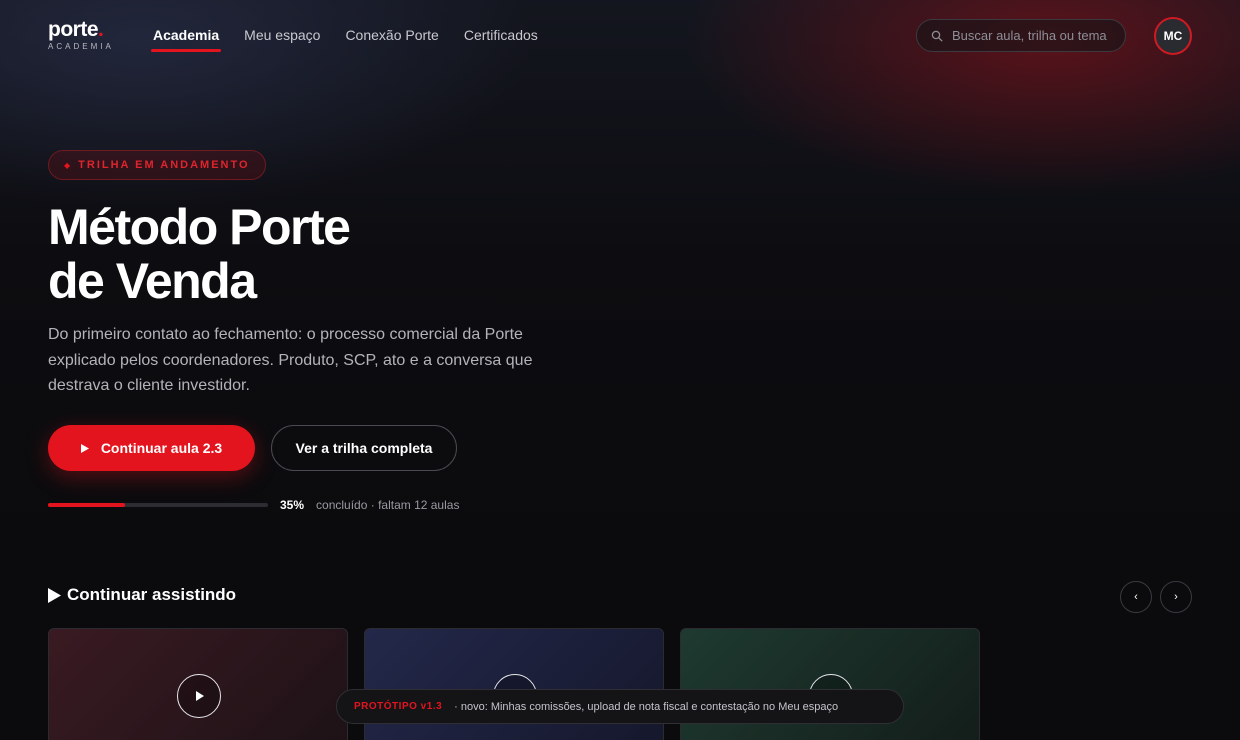 This screenshot has width=1240, height=740. I want to click on progress-fill, so click(86, 505).